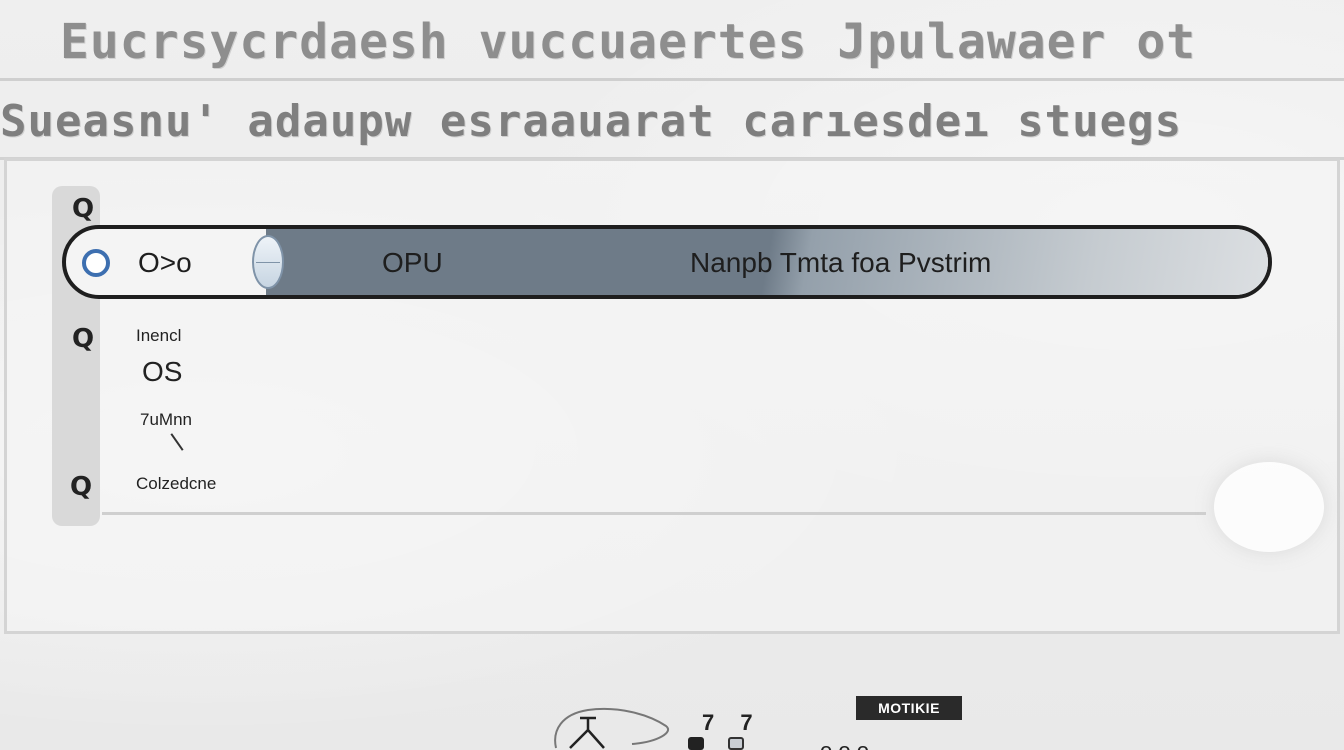 Image resolution: width=1344 pixels, height=750 pixels. Describe the element at coordinates (844, 744) in the screenshot. I see `footer-tail: o o o` at that location.